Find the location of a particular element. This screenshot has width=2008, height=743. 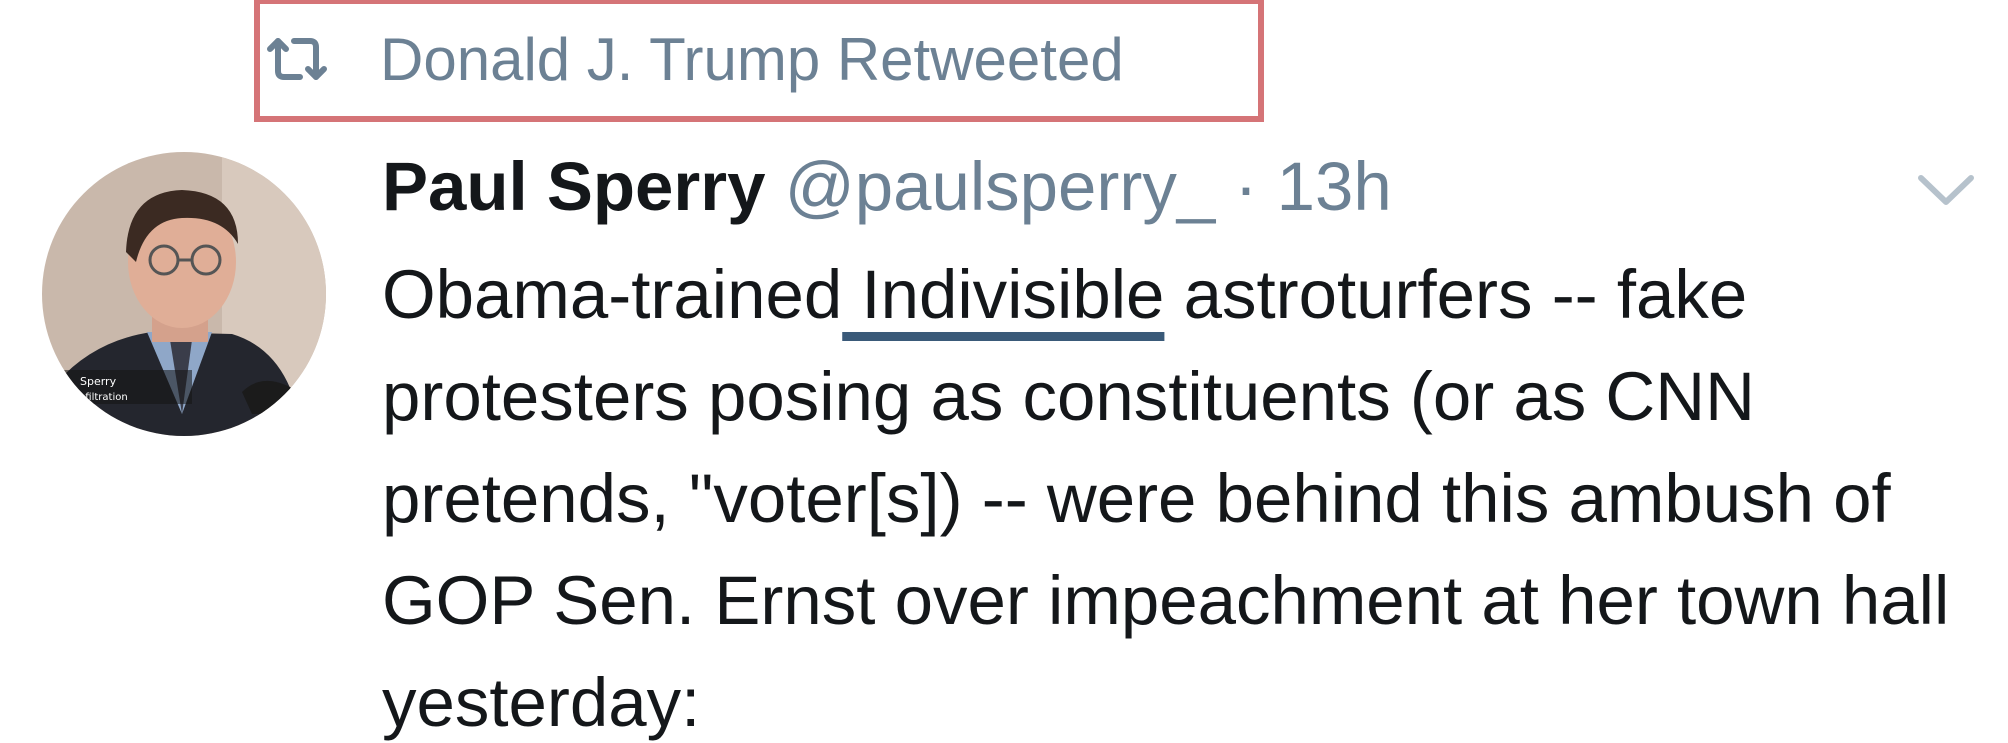

chevron-down-icon is located at coordinates (1946, 190).